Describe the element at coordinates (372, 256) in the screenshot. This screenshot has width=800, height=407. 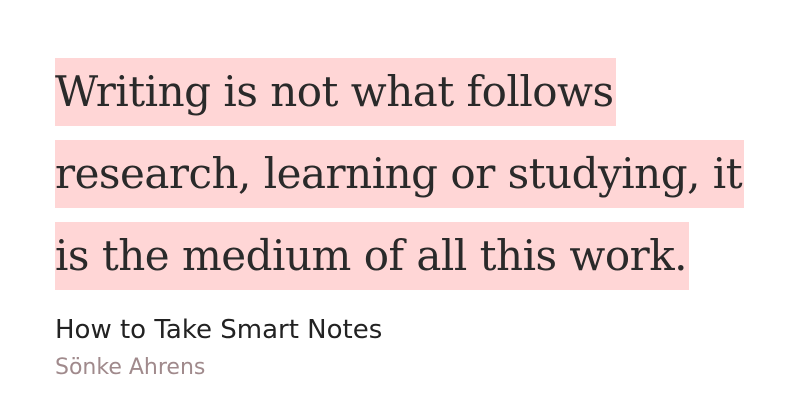
I see `quote-line-highlight: is the medium of all this work.` at that location.